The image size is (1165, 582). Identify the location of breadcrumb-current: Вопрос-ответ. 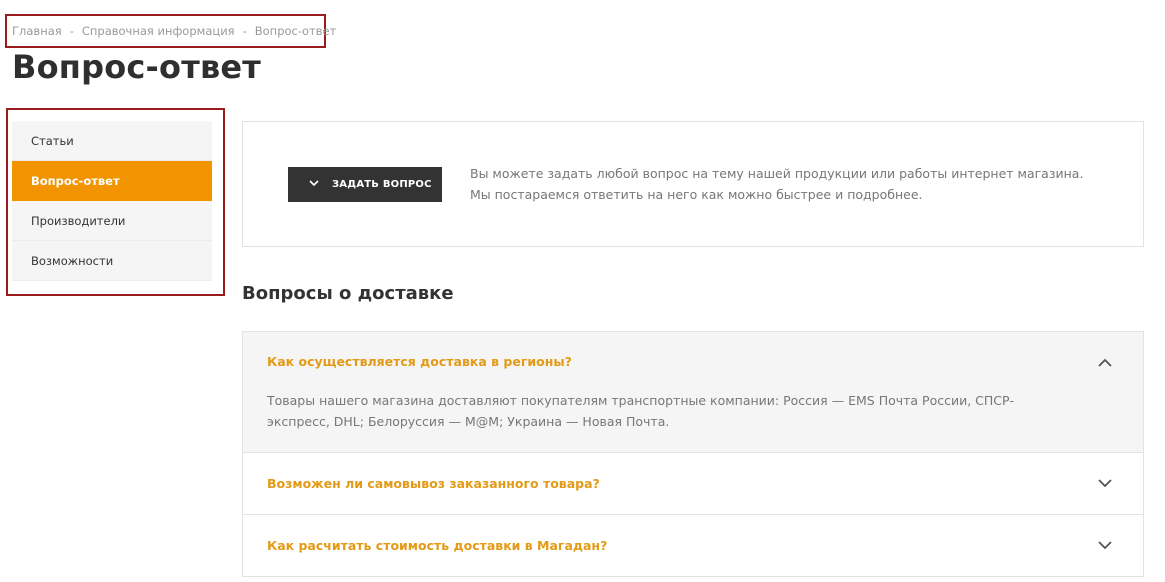
(295, 31).